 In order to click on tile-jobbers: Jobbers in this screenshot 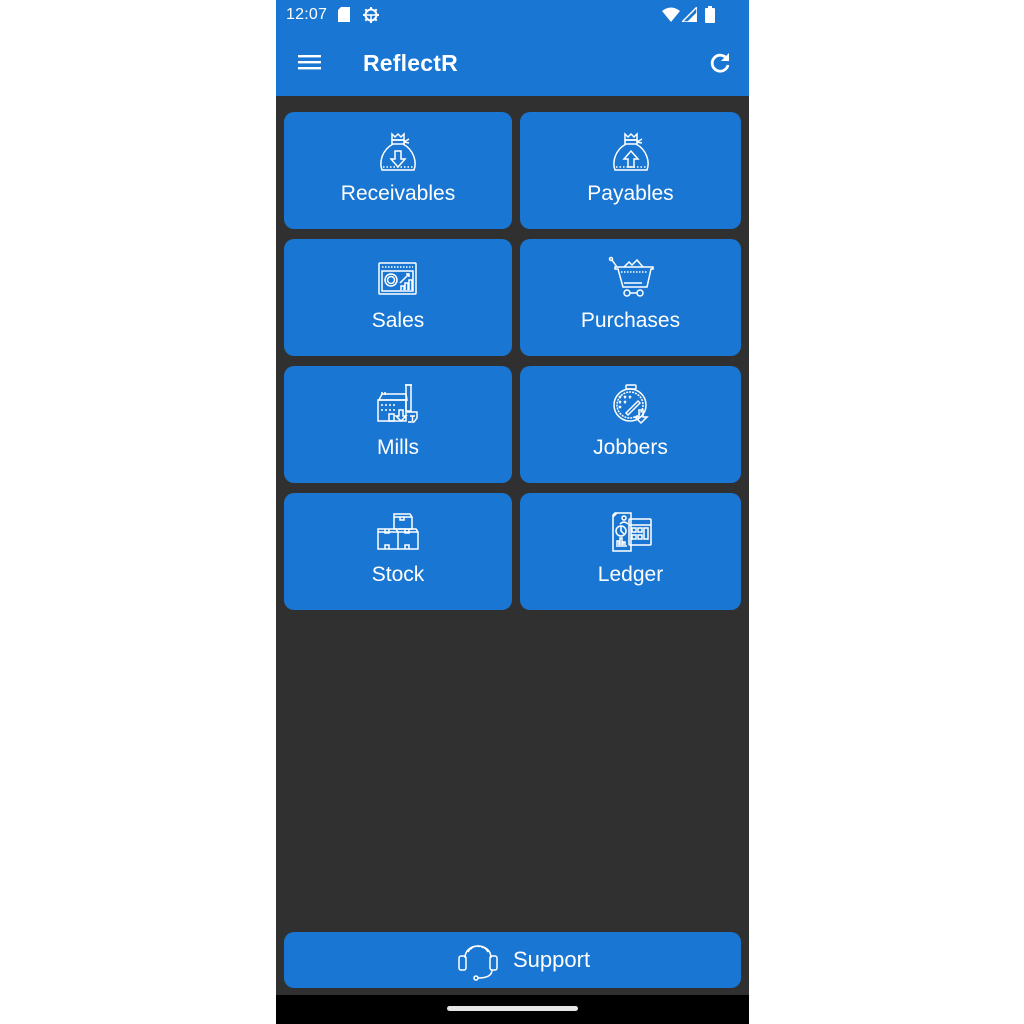, I will do `click(630, 424)`.